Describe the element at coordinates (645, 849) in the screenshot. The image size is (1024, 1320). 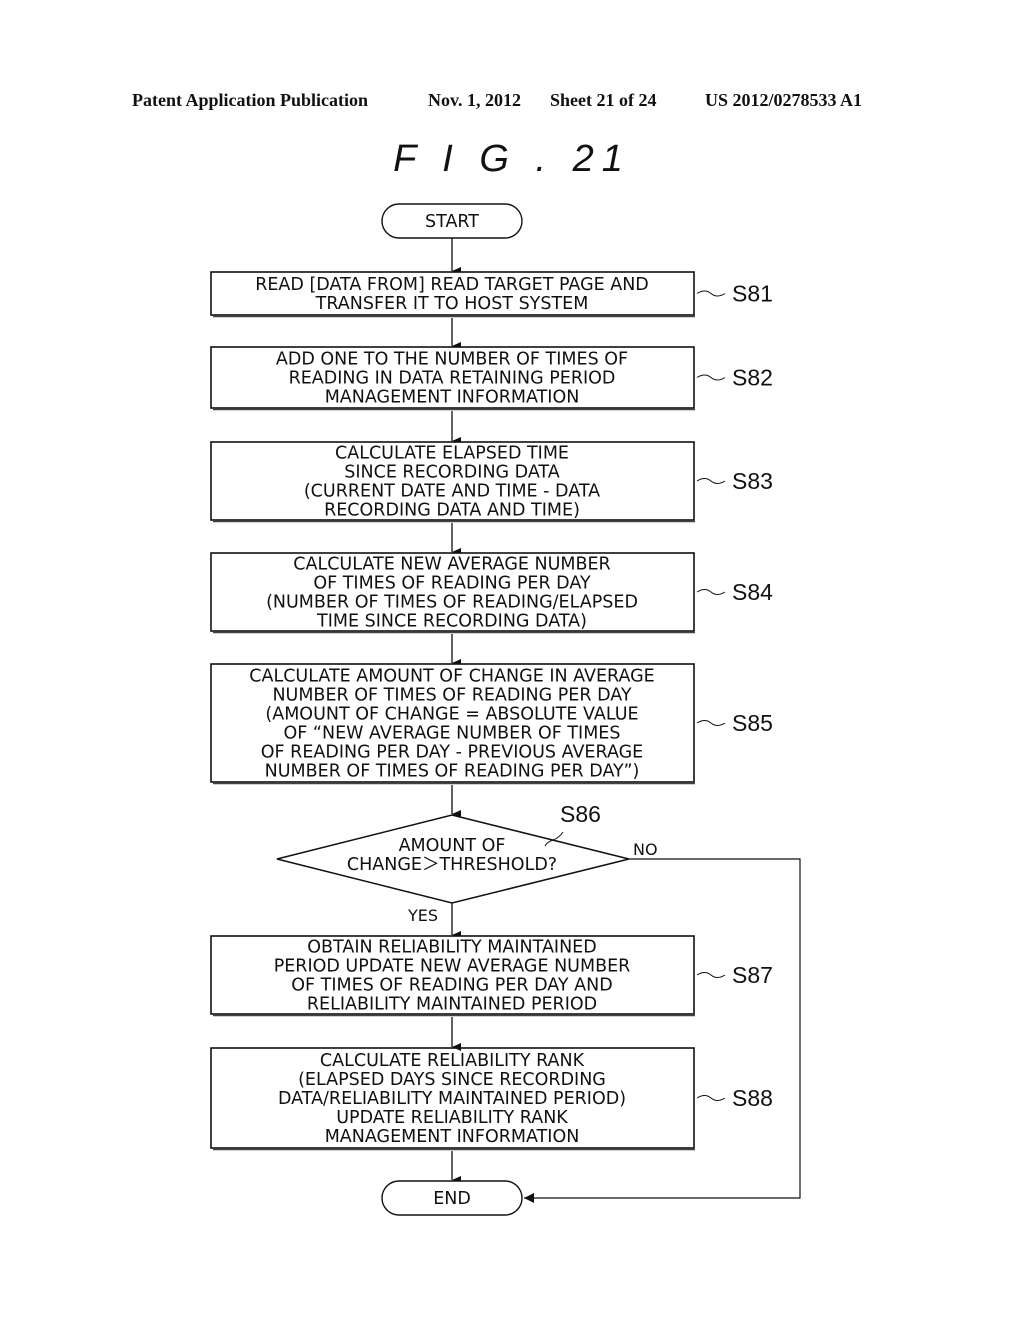
I see `no-branch-label: NO` at that location.